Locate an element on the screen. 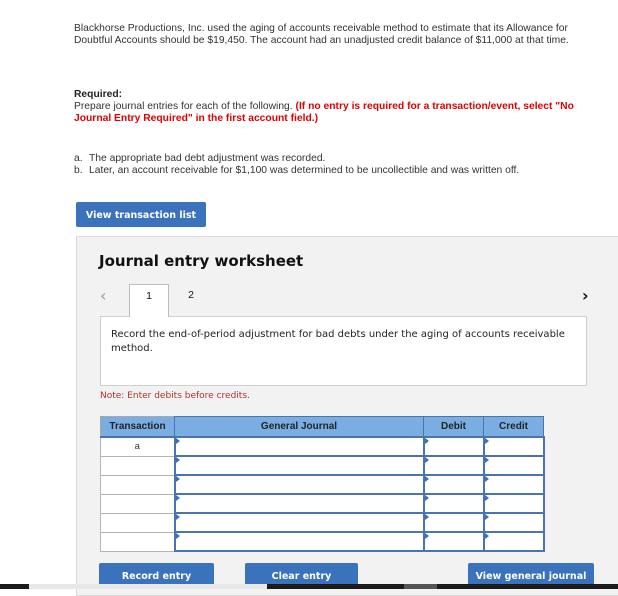 This screenshot has width=618, height=596. header-debit: Debit is located at coordinates (453, 427).